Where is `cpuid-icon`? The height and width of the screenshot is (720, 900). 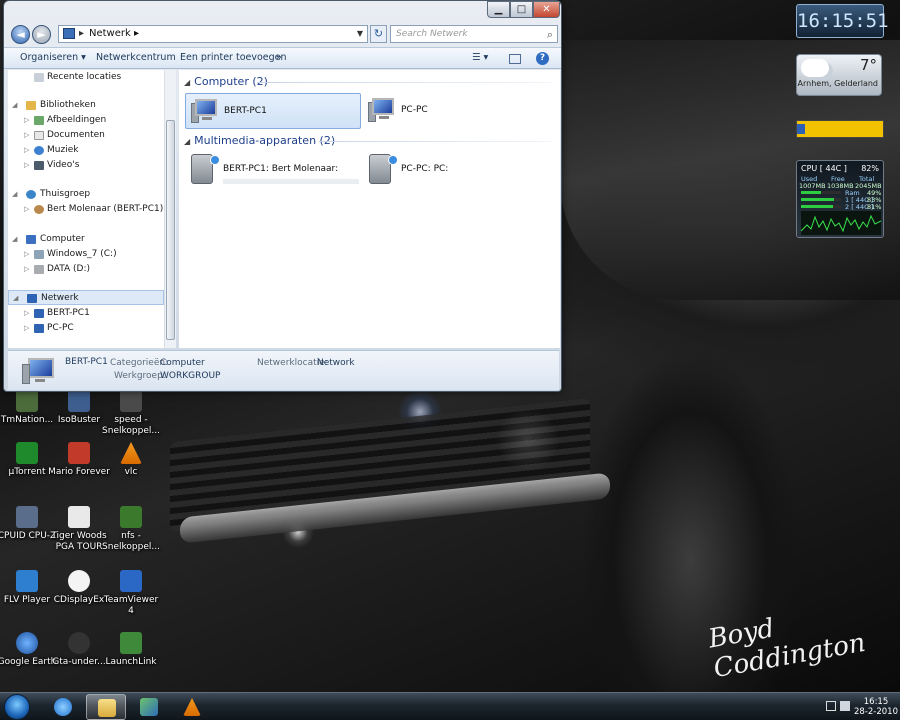 cpuid-icon is located at coordinates (27, 517).